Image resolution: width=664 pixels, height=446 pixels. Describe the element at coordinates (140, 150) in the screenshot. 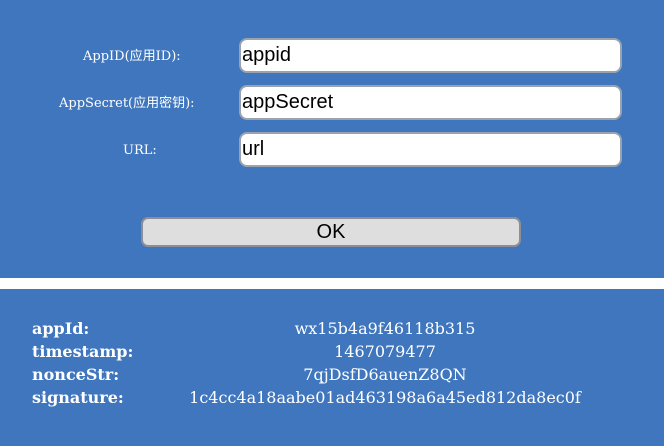

I see `url-label: URL:` at that location.